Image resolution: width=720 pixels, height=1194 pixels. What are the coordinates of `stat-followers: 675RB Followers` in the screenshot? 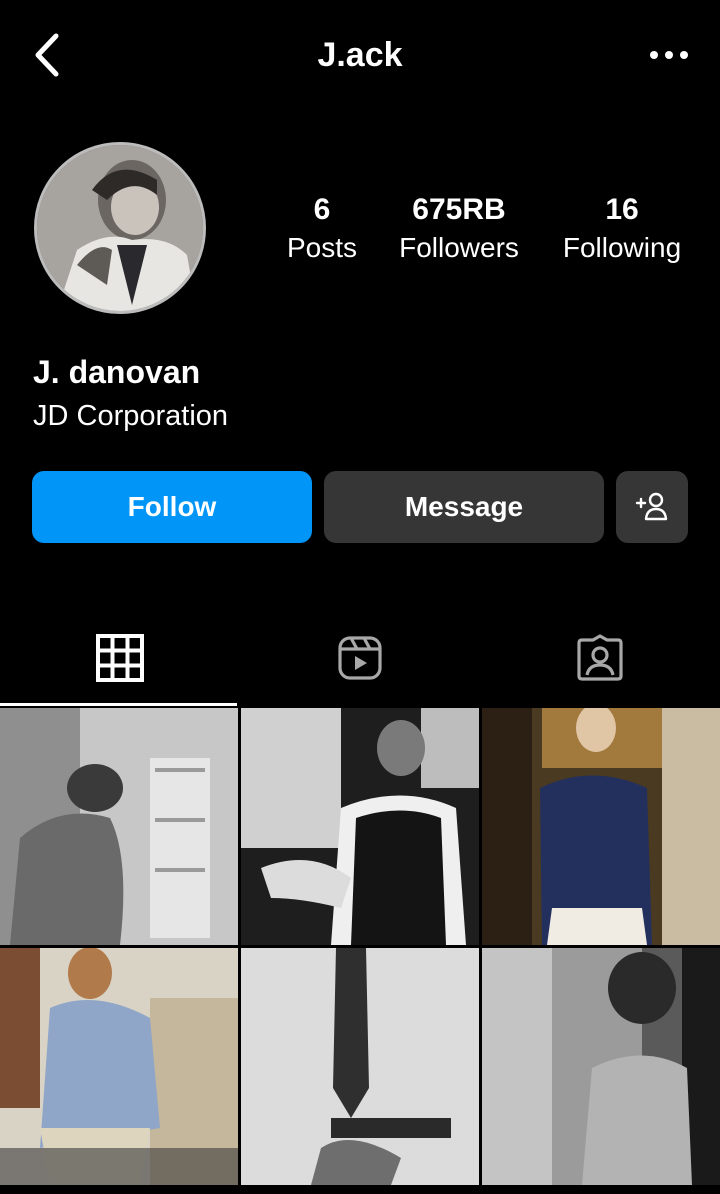 It's located at (459, 230).